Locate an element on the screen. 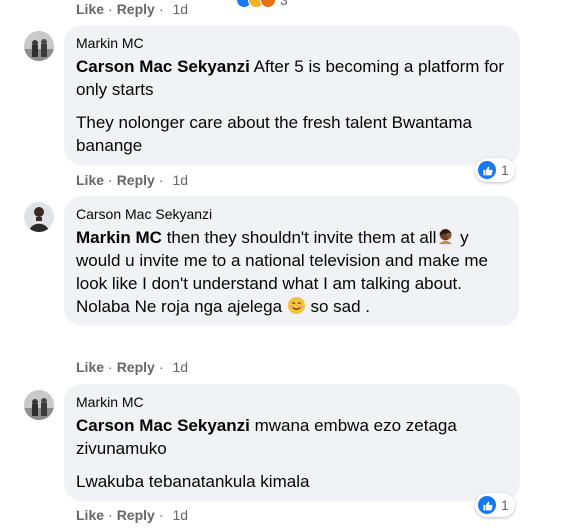  angry-reaction-icon is located at coordinates (268, 4).